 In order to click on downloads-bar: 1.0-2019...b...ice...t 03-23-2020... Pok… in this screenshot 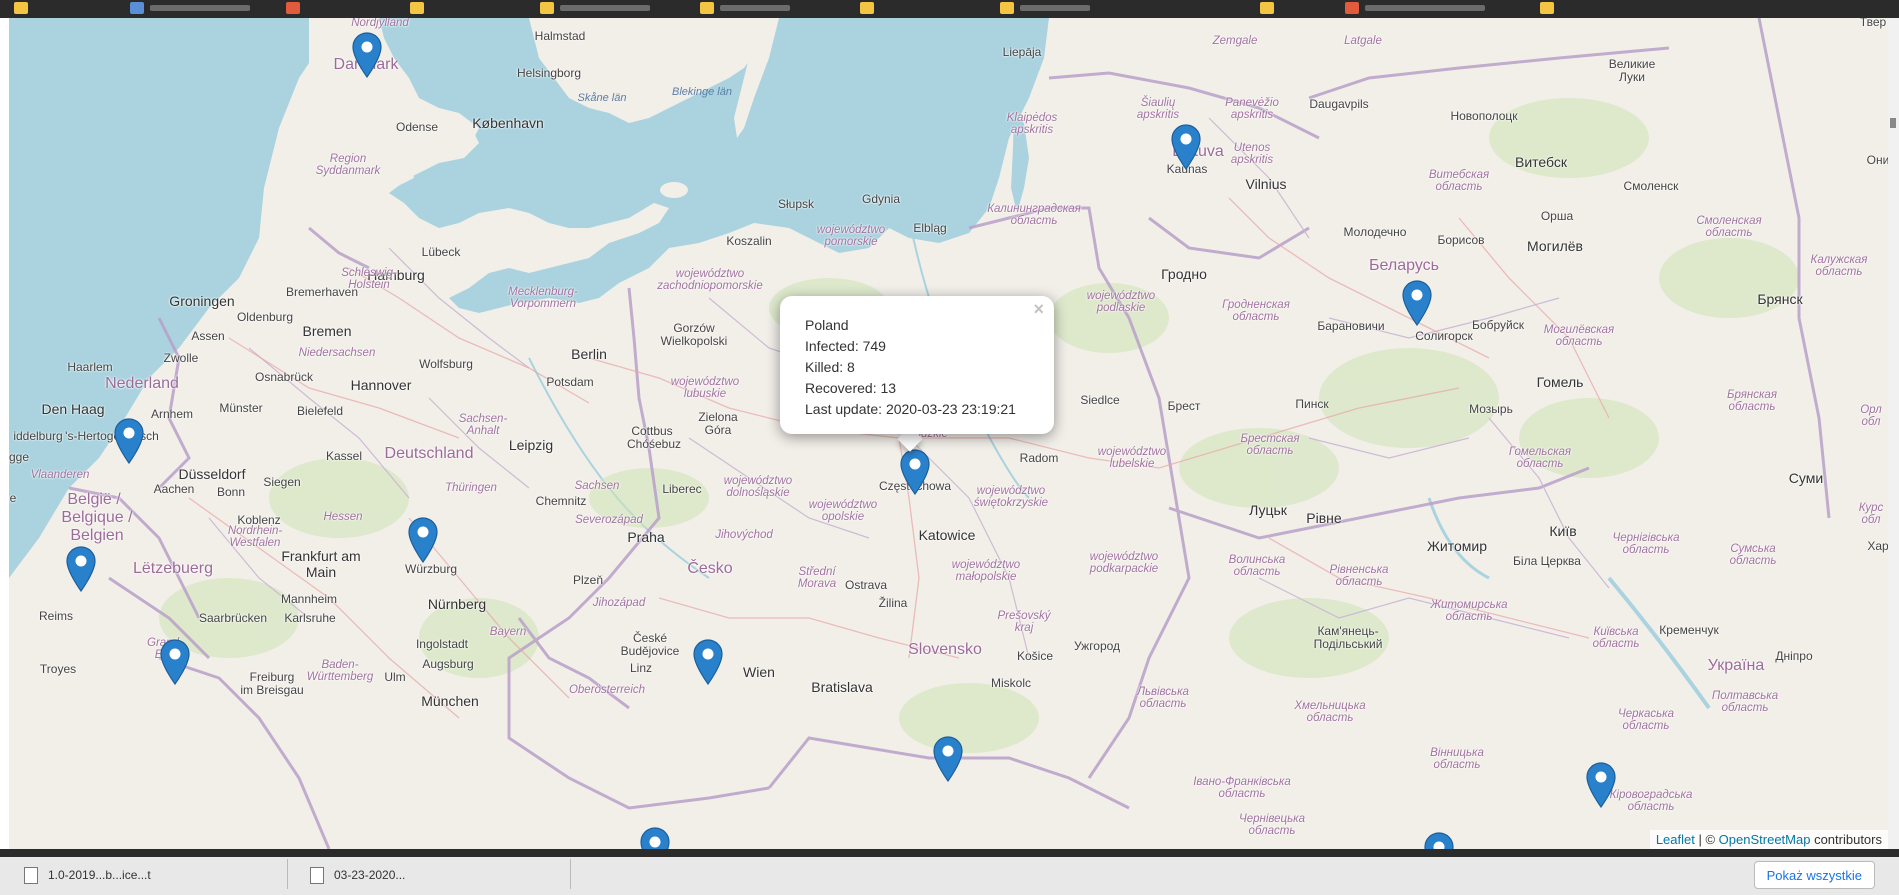, I will do `click(949, 872)`.